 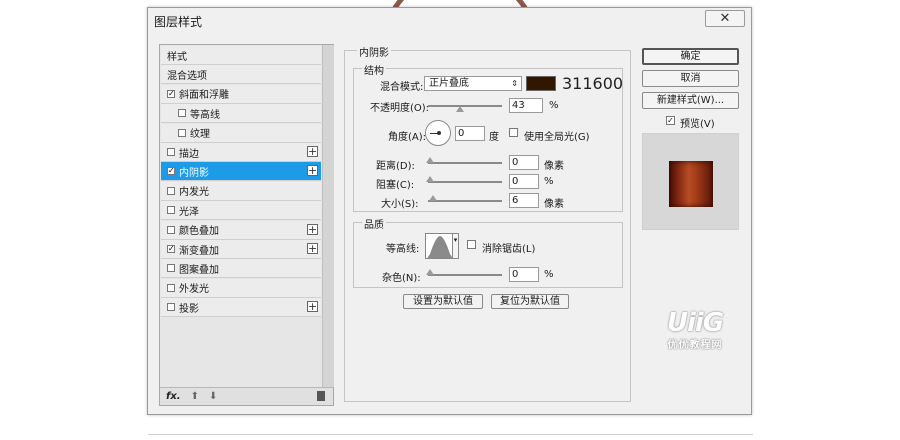 What do you see at coordinates (695, 345) in the screenshot?
I see `watermark-text: 优优教程网` at bounding box center [695, 345].